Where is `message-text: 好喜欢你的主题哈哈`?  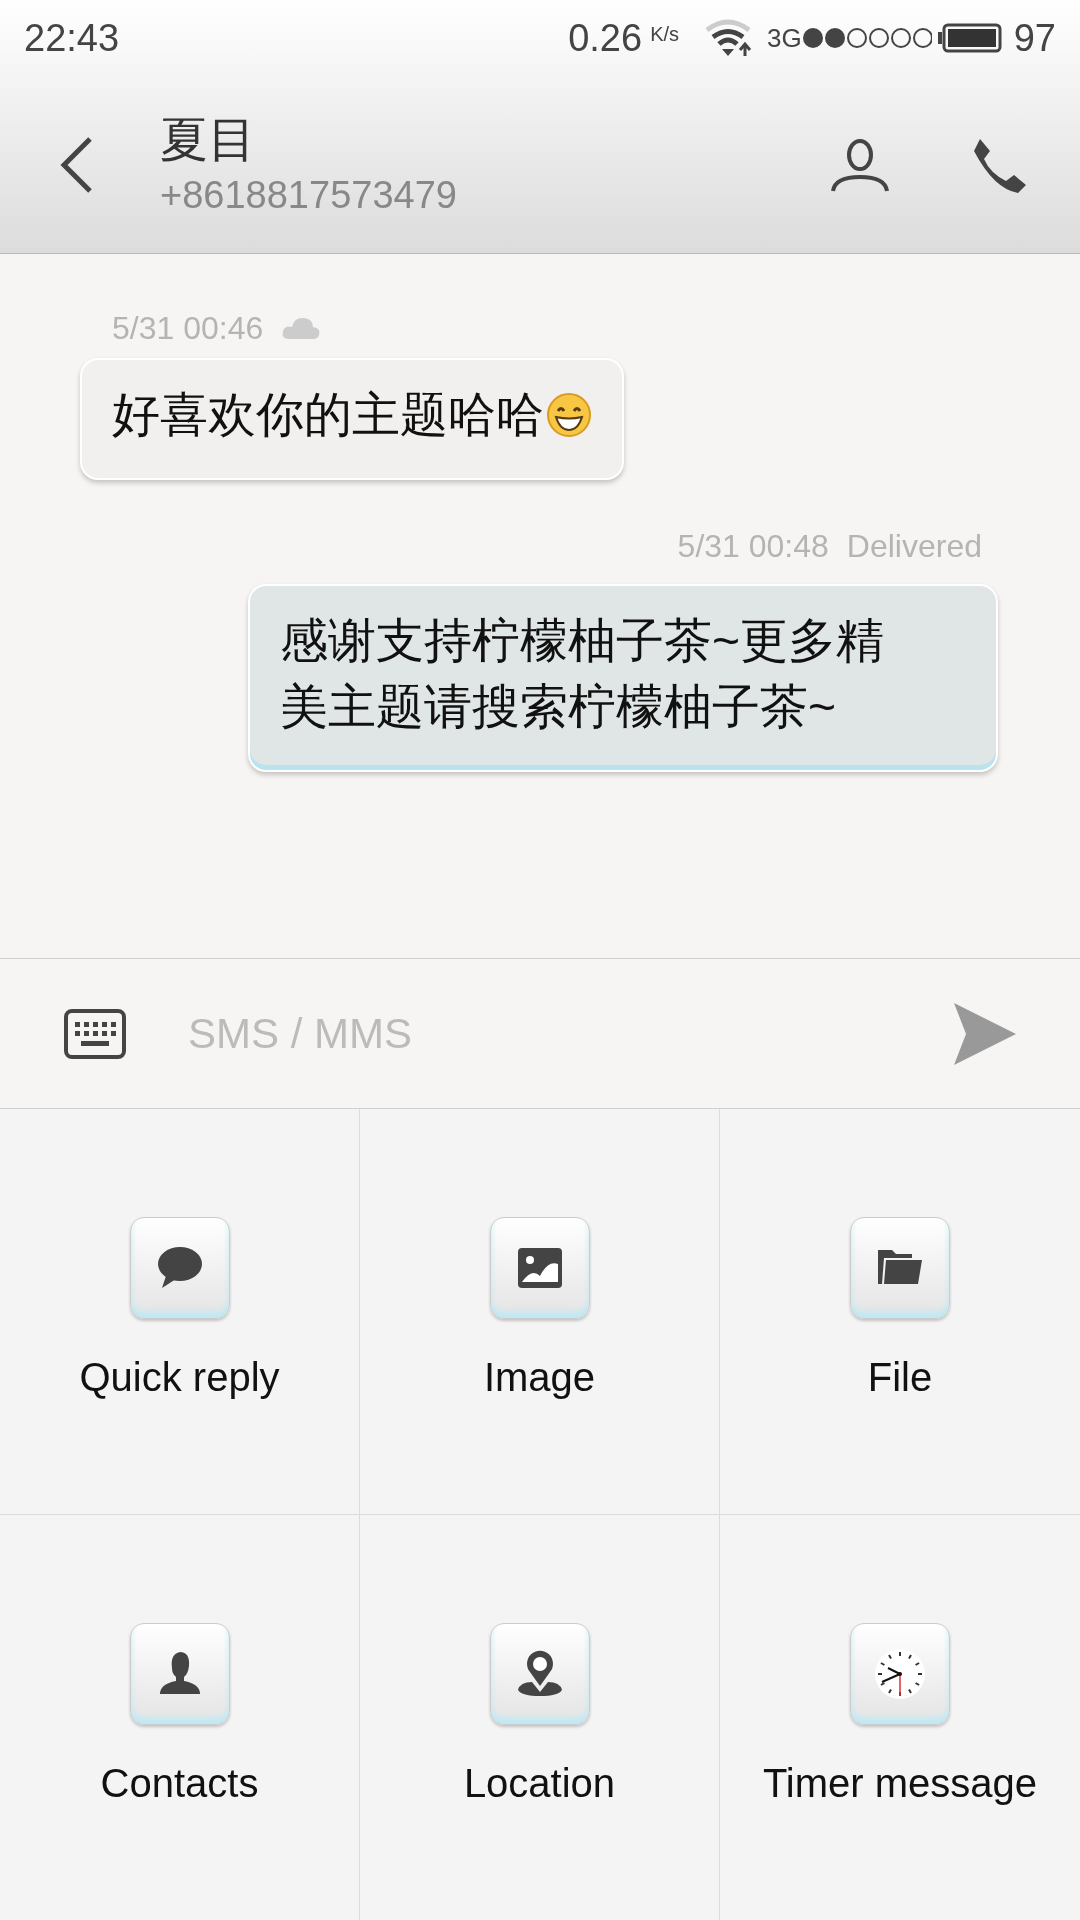
message-text: 好喜欢你的主题哈哈 is located at coordinates (328, 414).